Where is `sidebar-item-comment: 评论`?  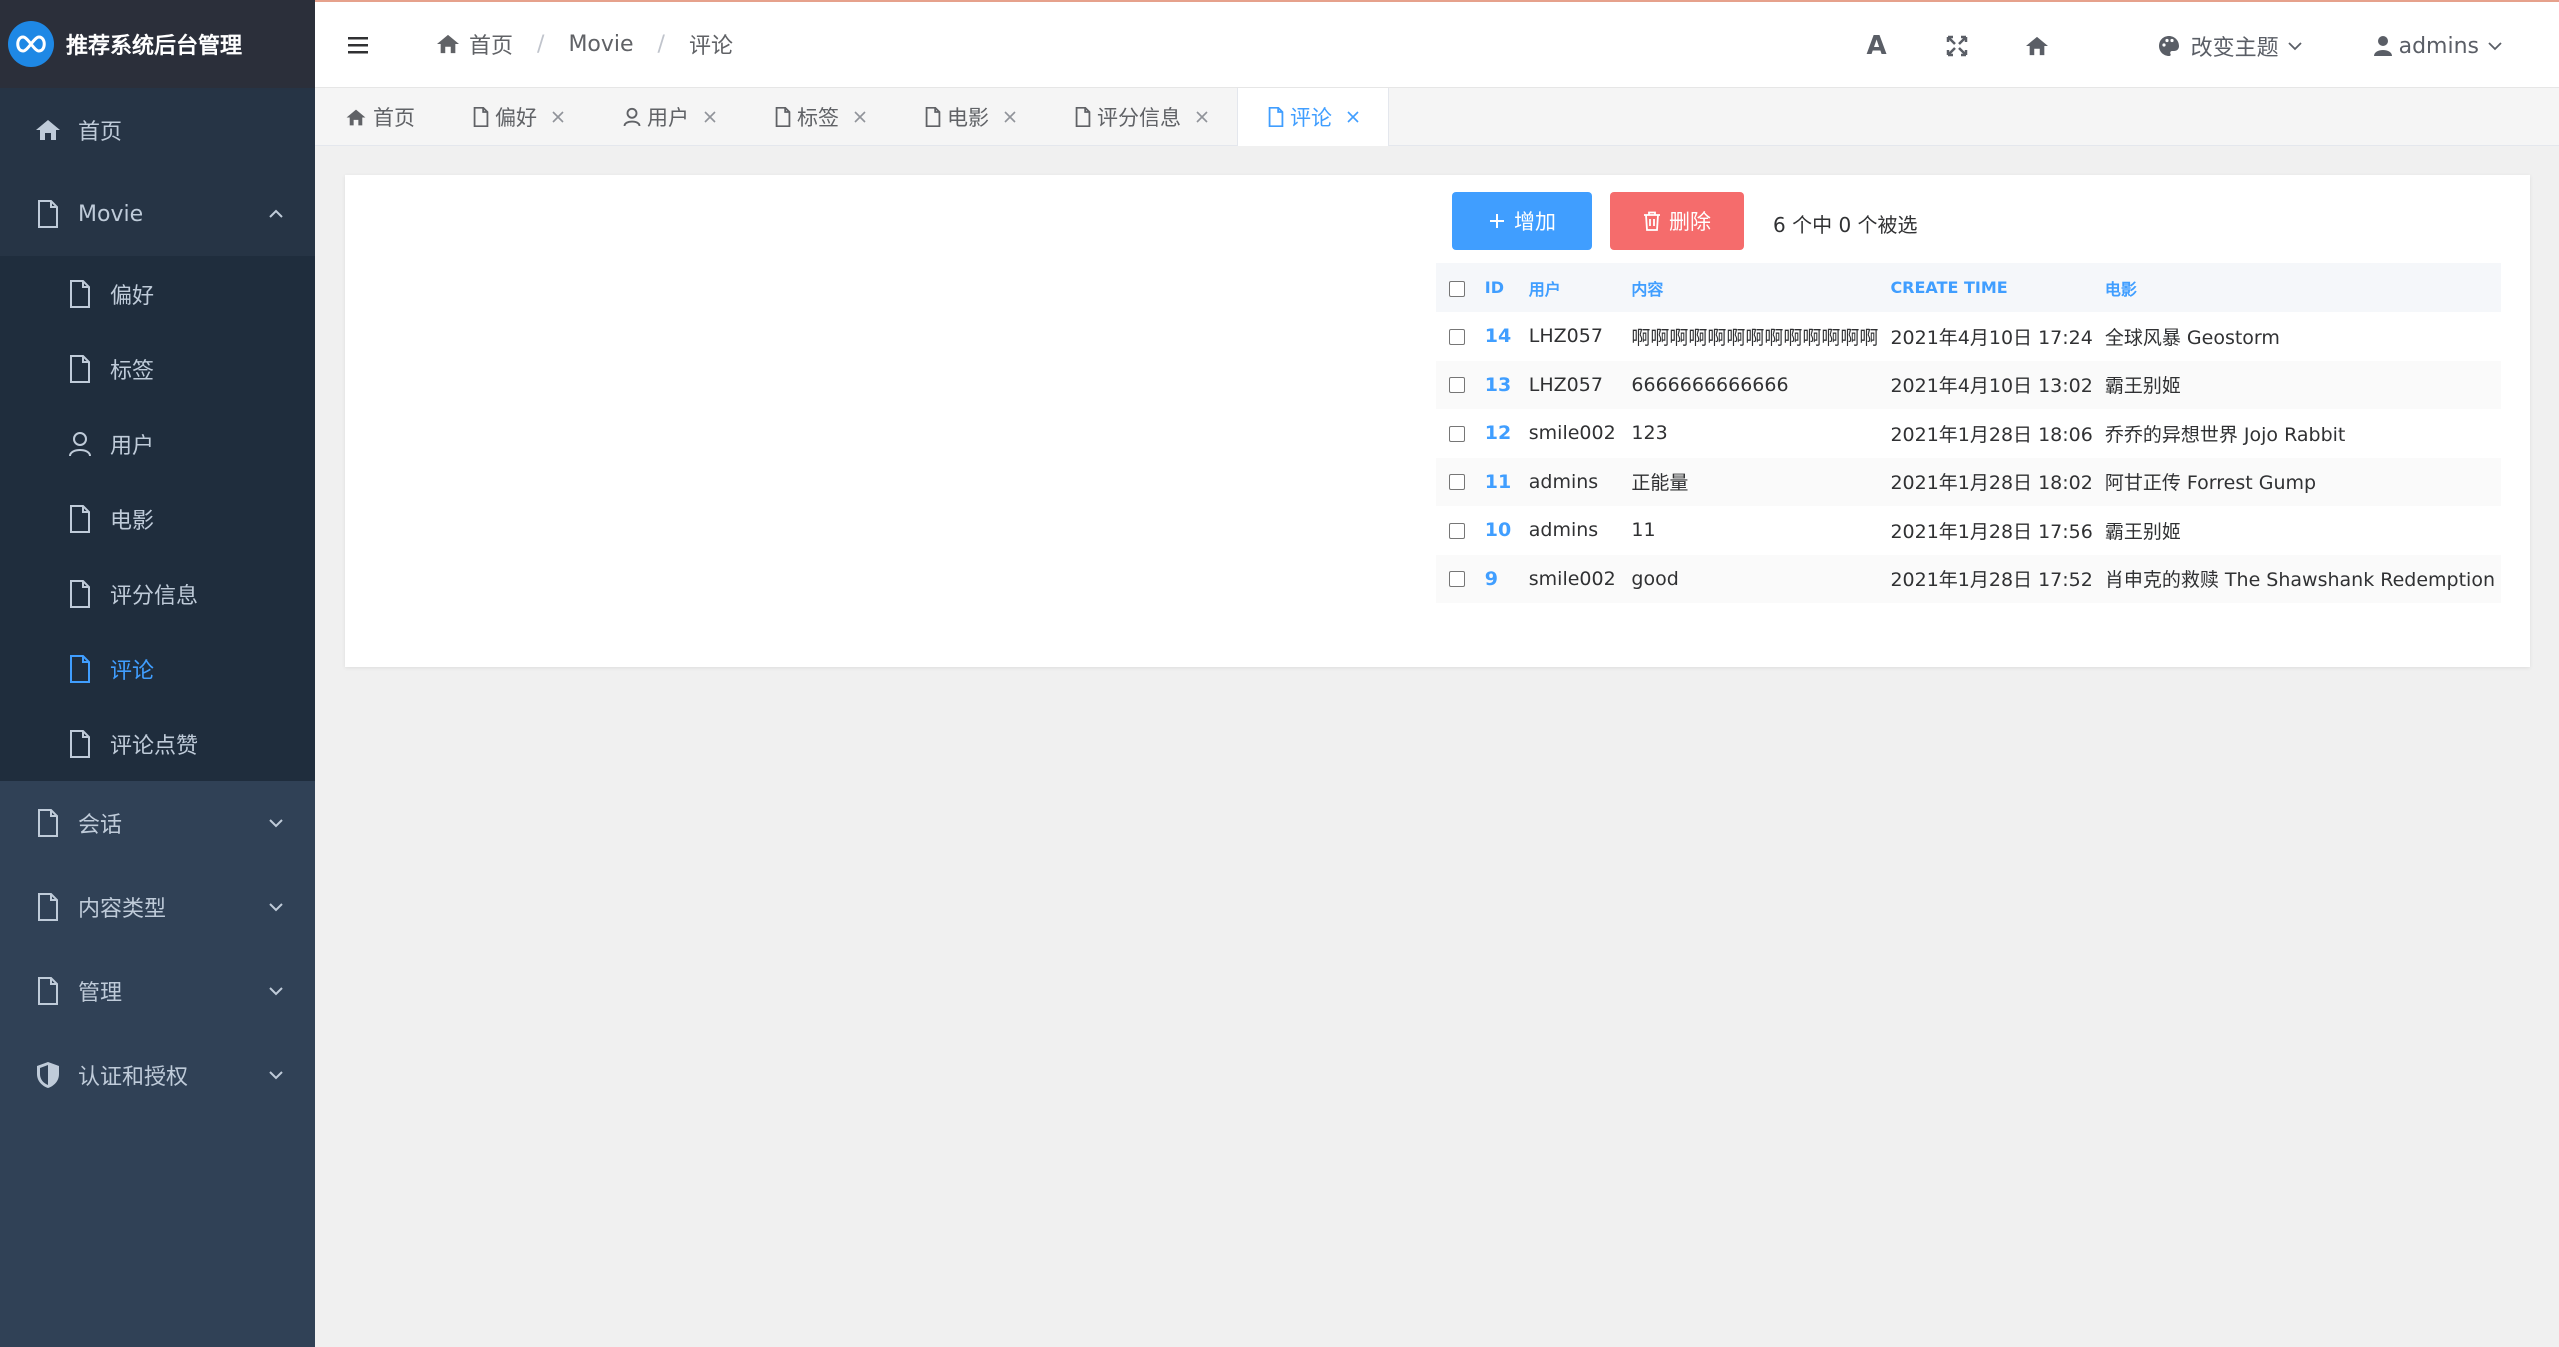
sidebar-item-comment: 评论 is located at coordinates (157, 668).